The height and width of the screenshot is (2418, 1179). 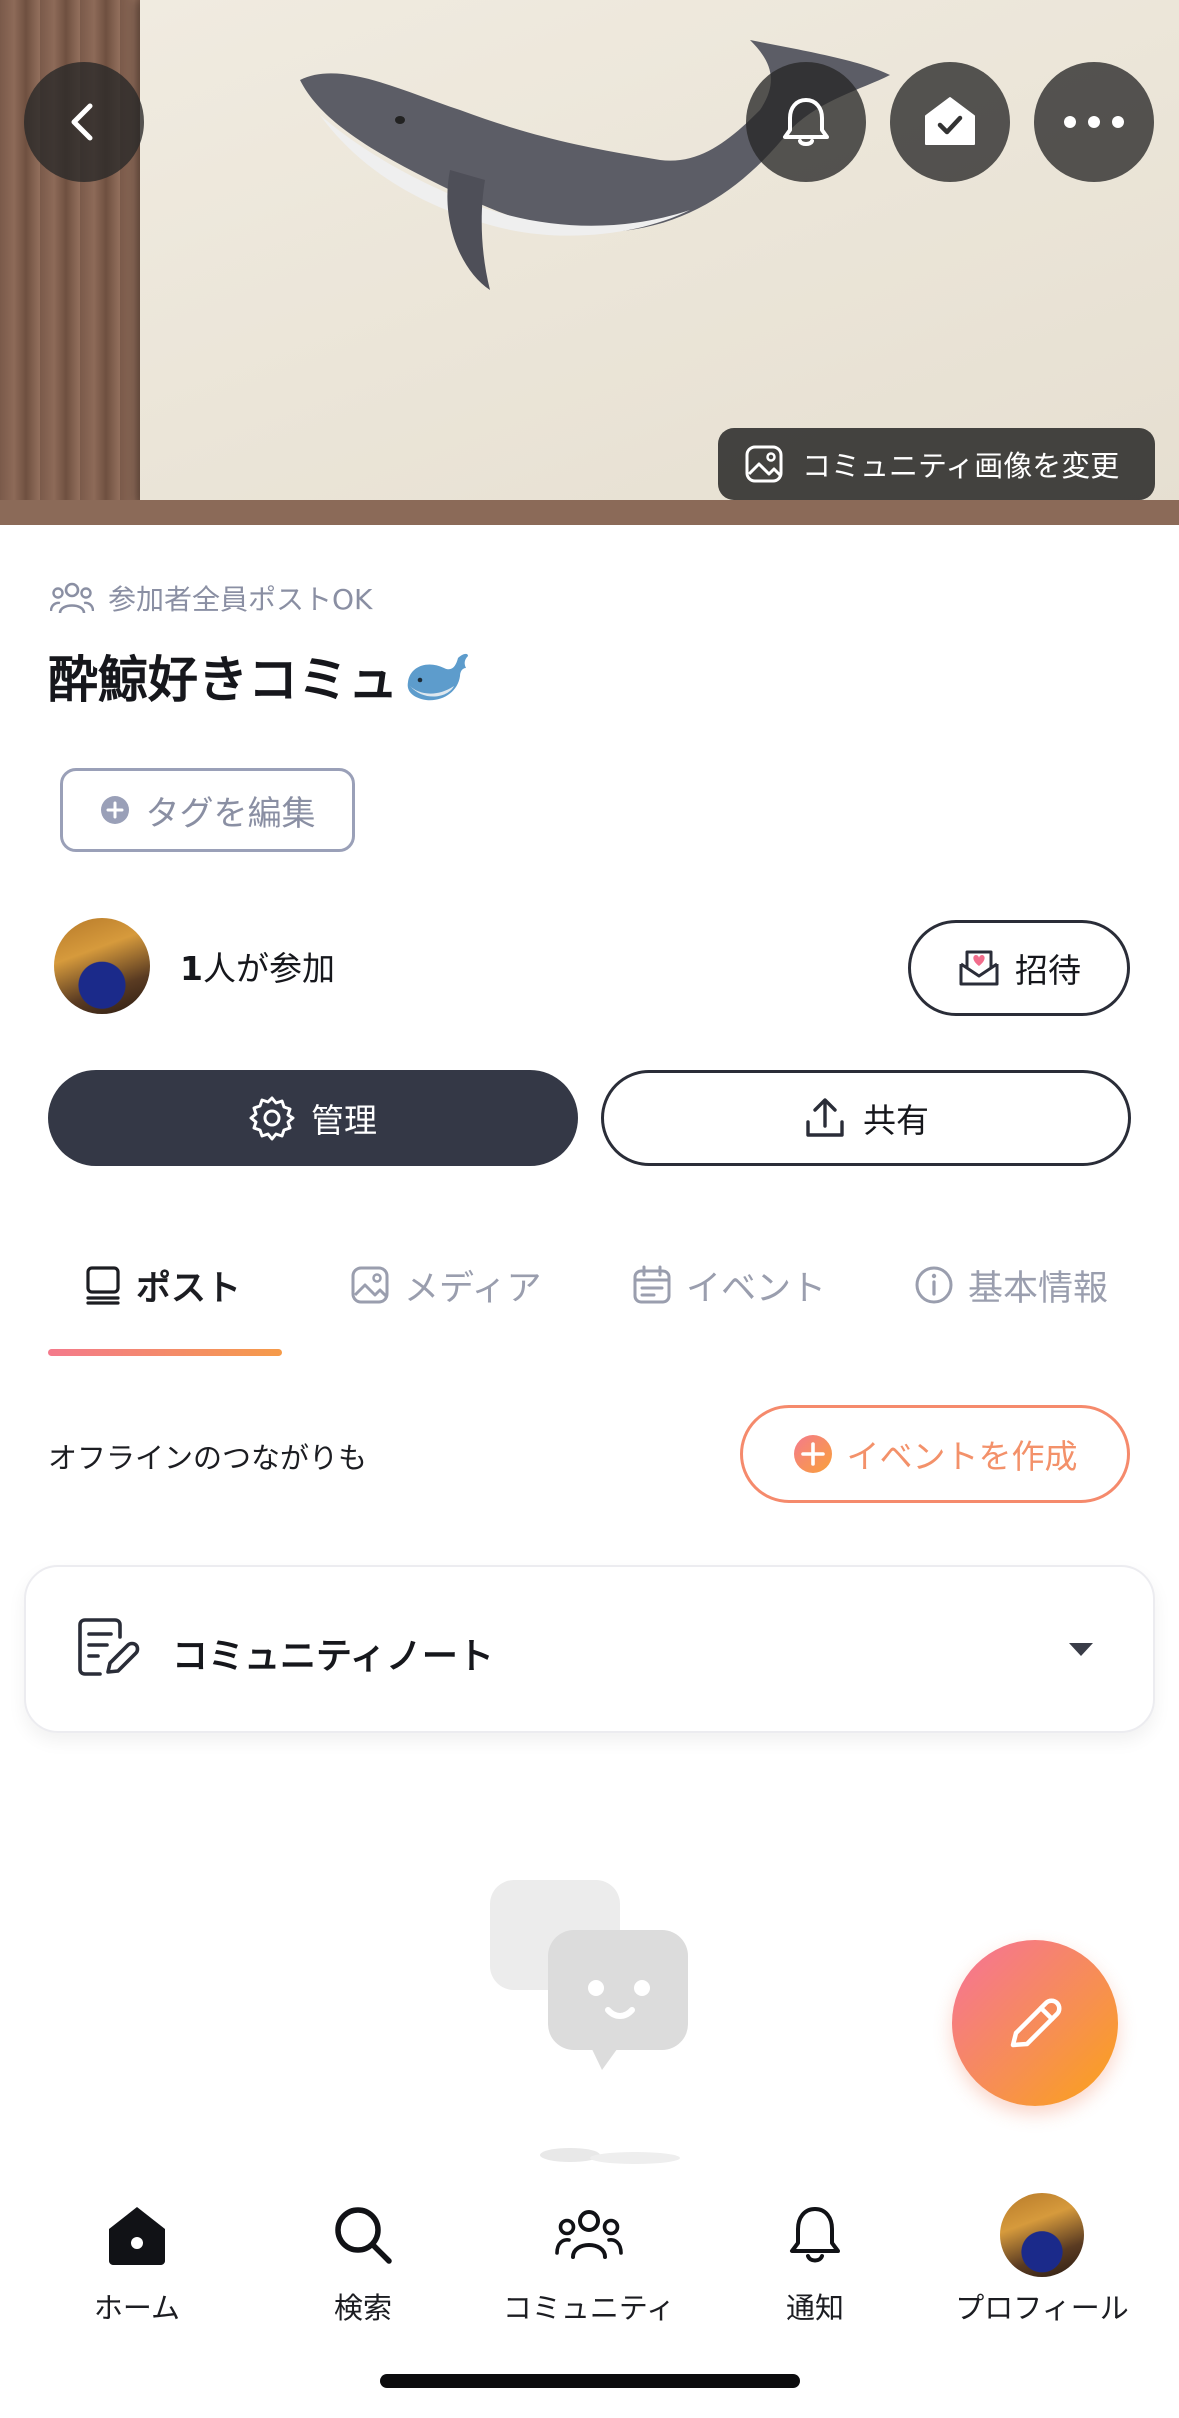 What do you see at coordinates (652, 1284) in the screenshot?
I see `calendar-icon` at bounding box center [652, 1284].